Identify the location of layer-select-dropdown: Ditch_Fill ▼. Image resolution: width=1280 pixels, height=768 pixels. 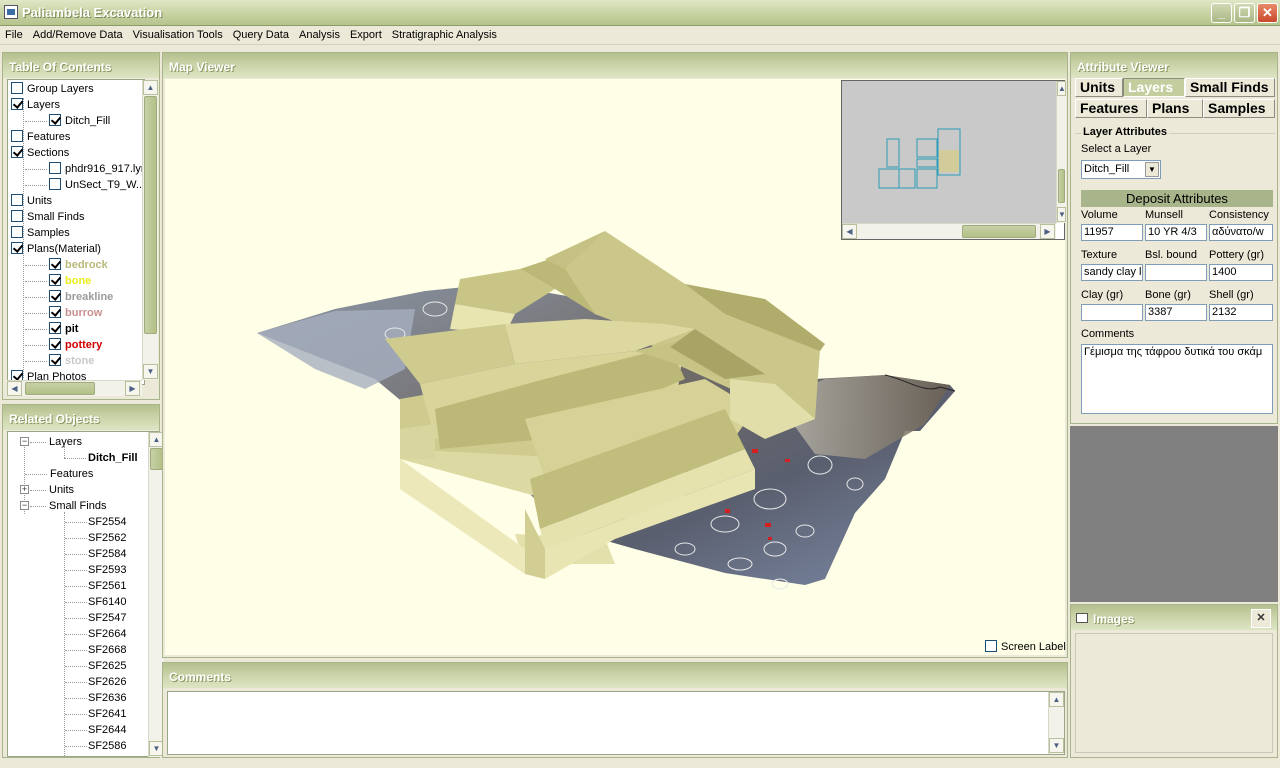
(1121, 169).